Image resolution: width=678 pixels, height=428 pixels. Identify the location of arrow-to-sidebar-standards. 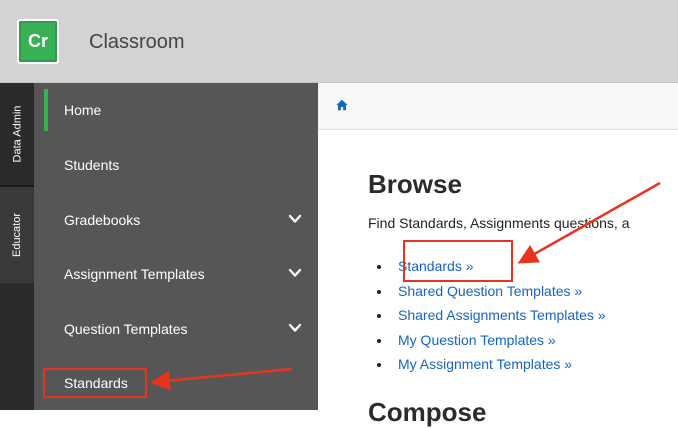
(221, 379).